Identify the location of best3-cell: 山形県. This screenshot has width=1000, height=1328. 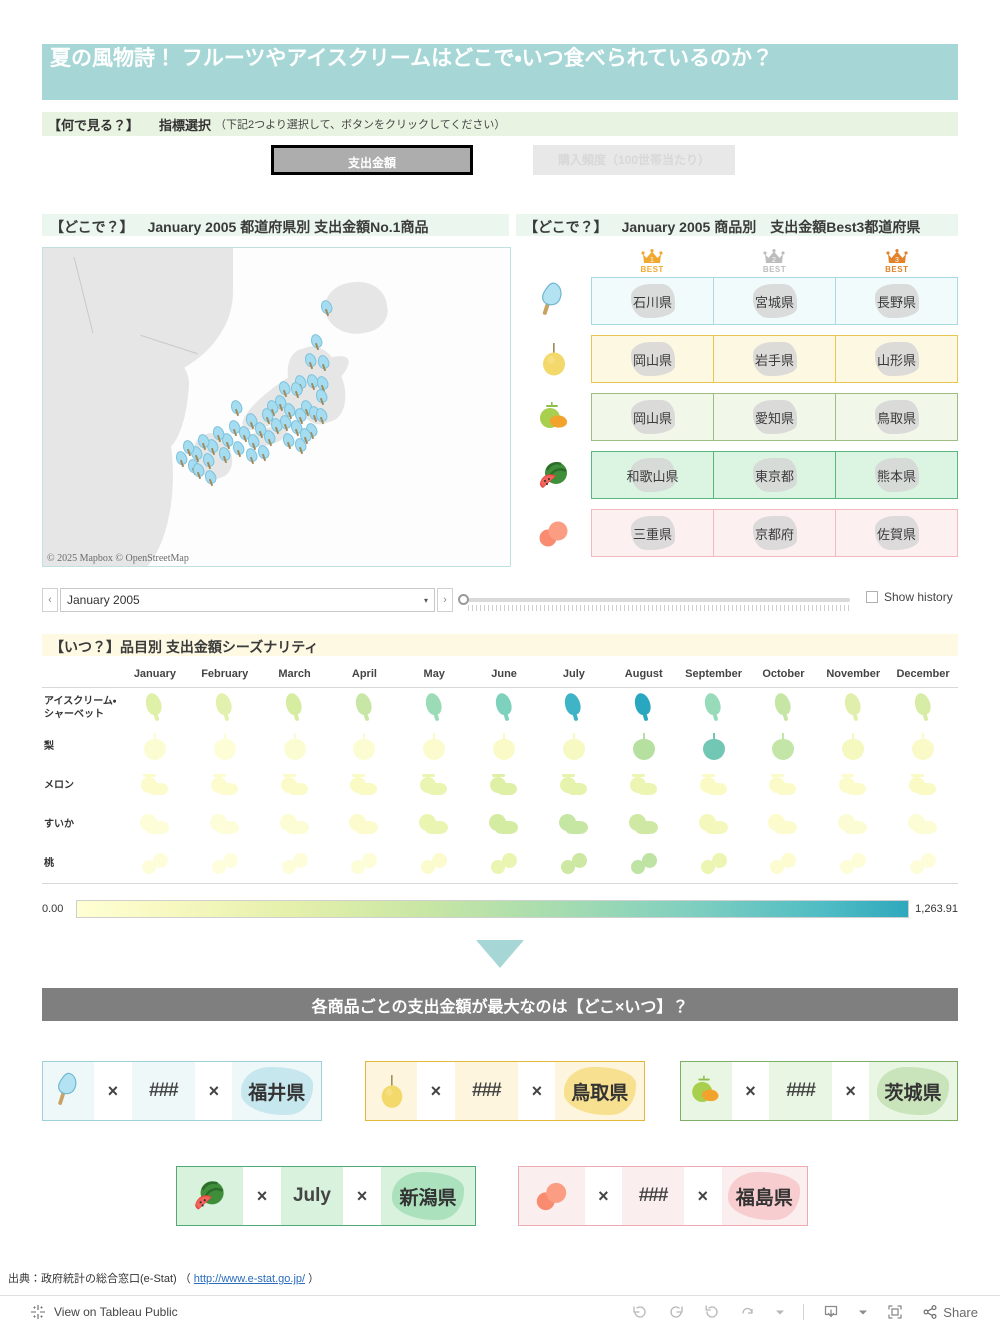
(896, 359).